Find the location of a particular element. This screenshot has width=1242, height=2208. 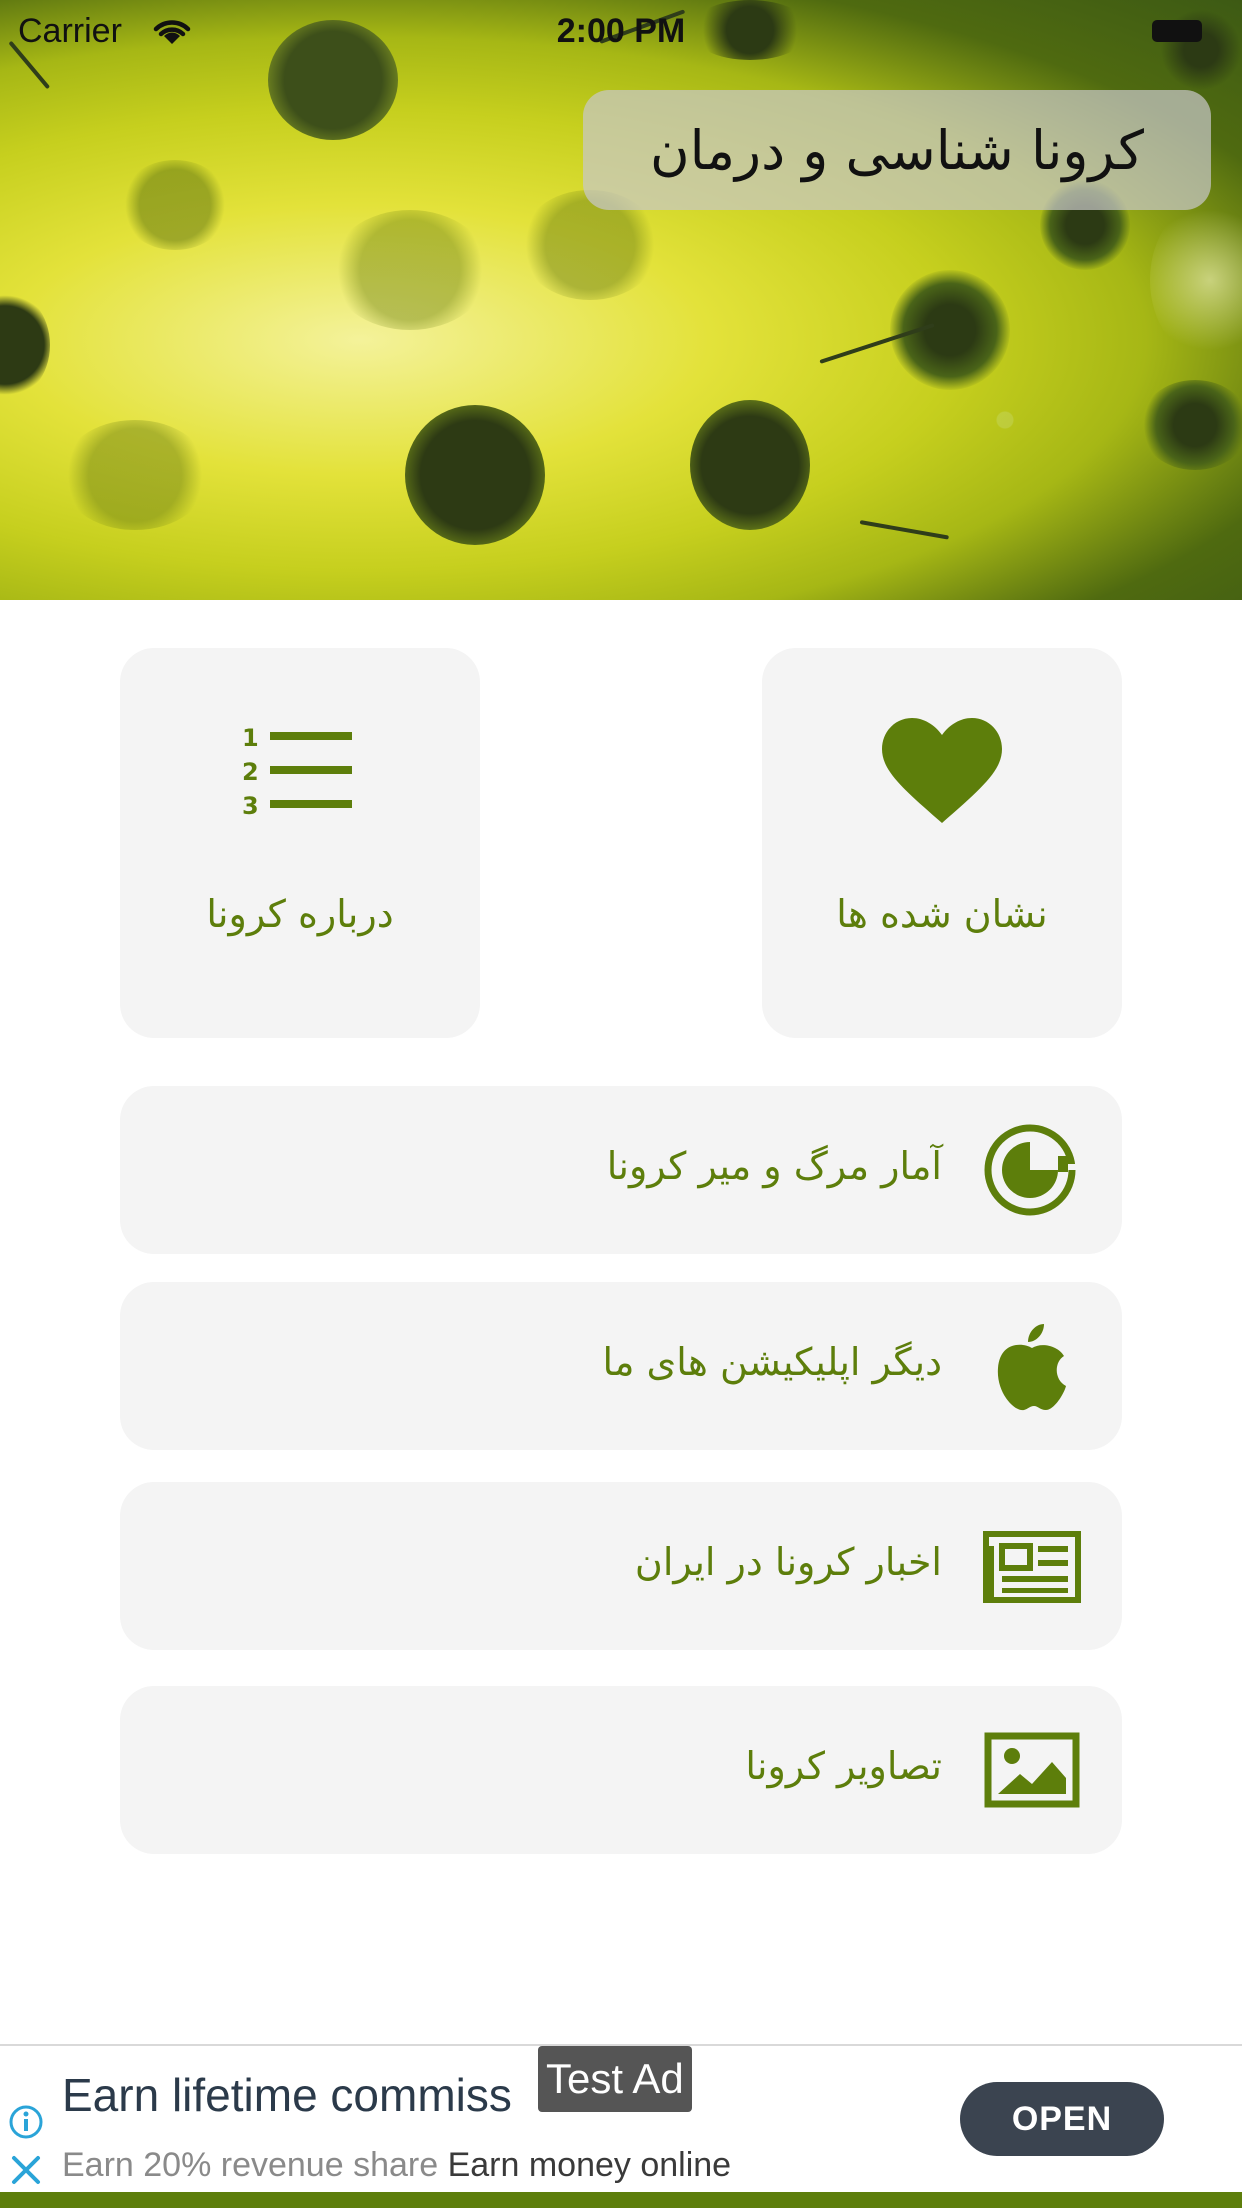

svg-text: 1 is located at coordinates (250, 738).